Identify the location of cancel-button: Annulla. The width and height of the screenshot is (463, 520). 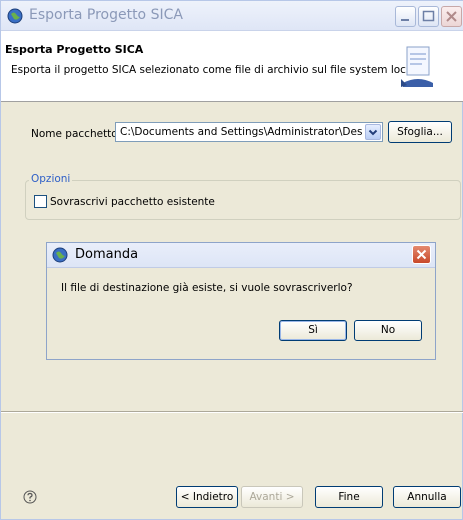
(427, 497).